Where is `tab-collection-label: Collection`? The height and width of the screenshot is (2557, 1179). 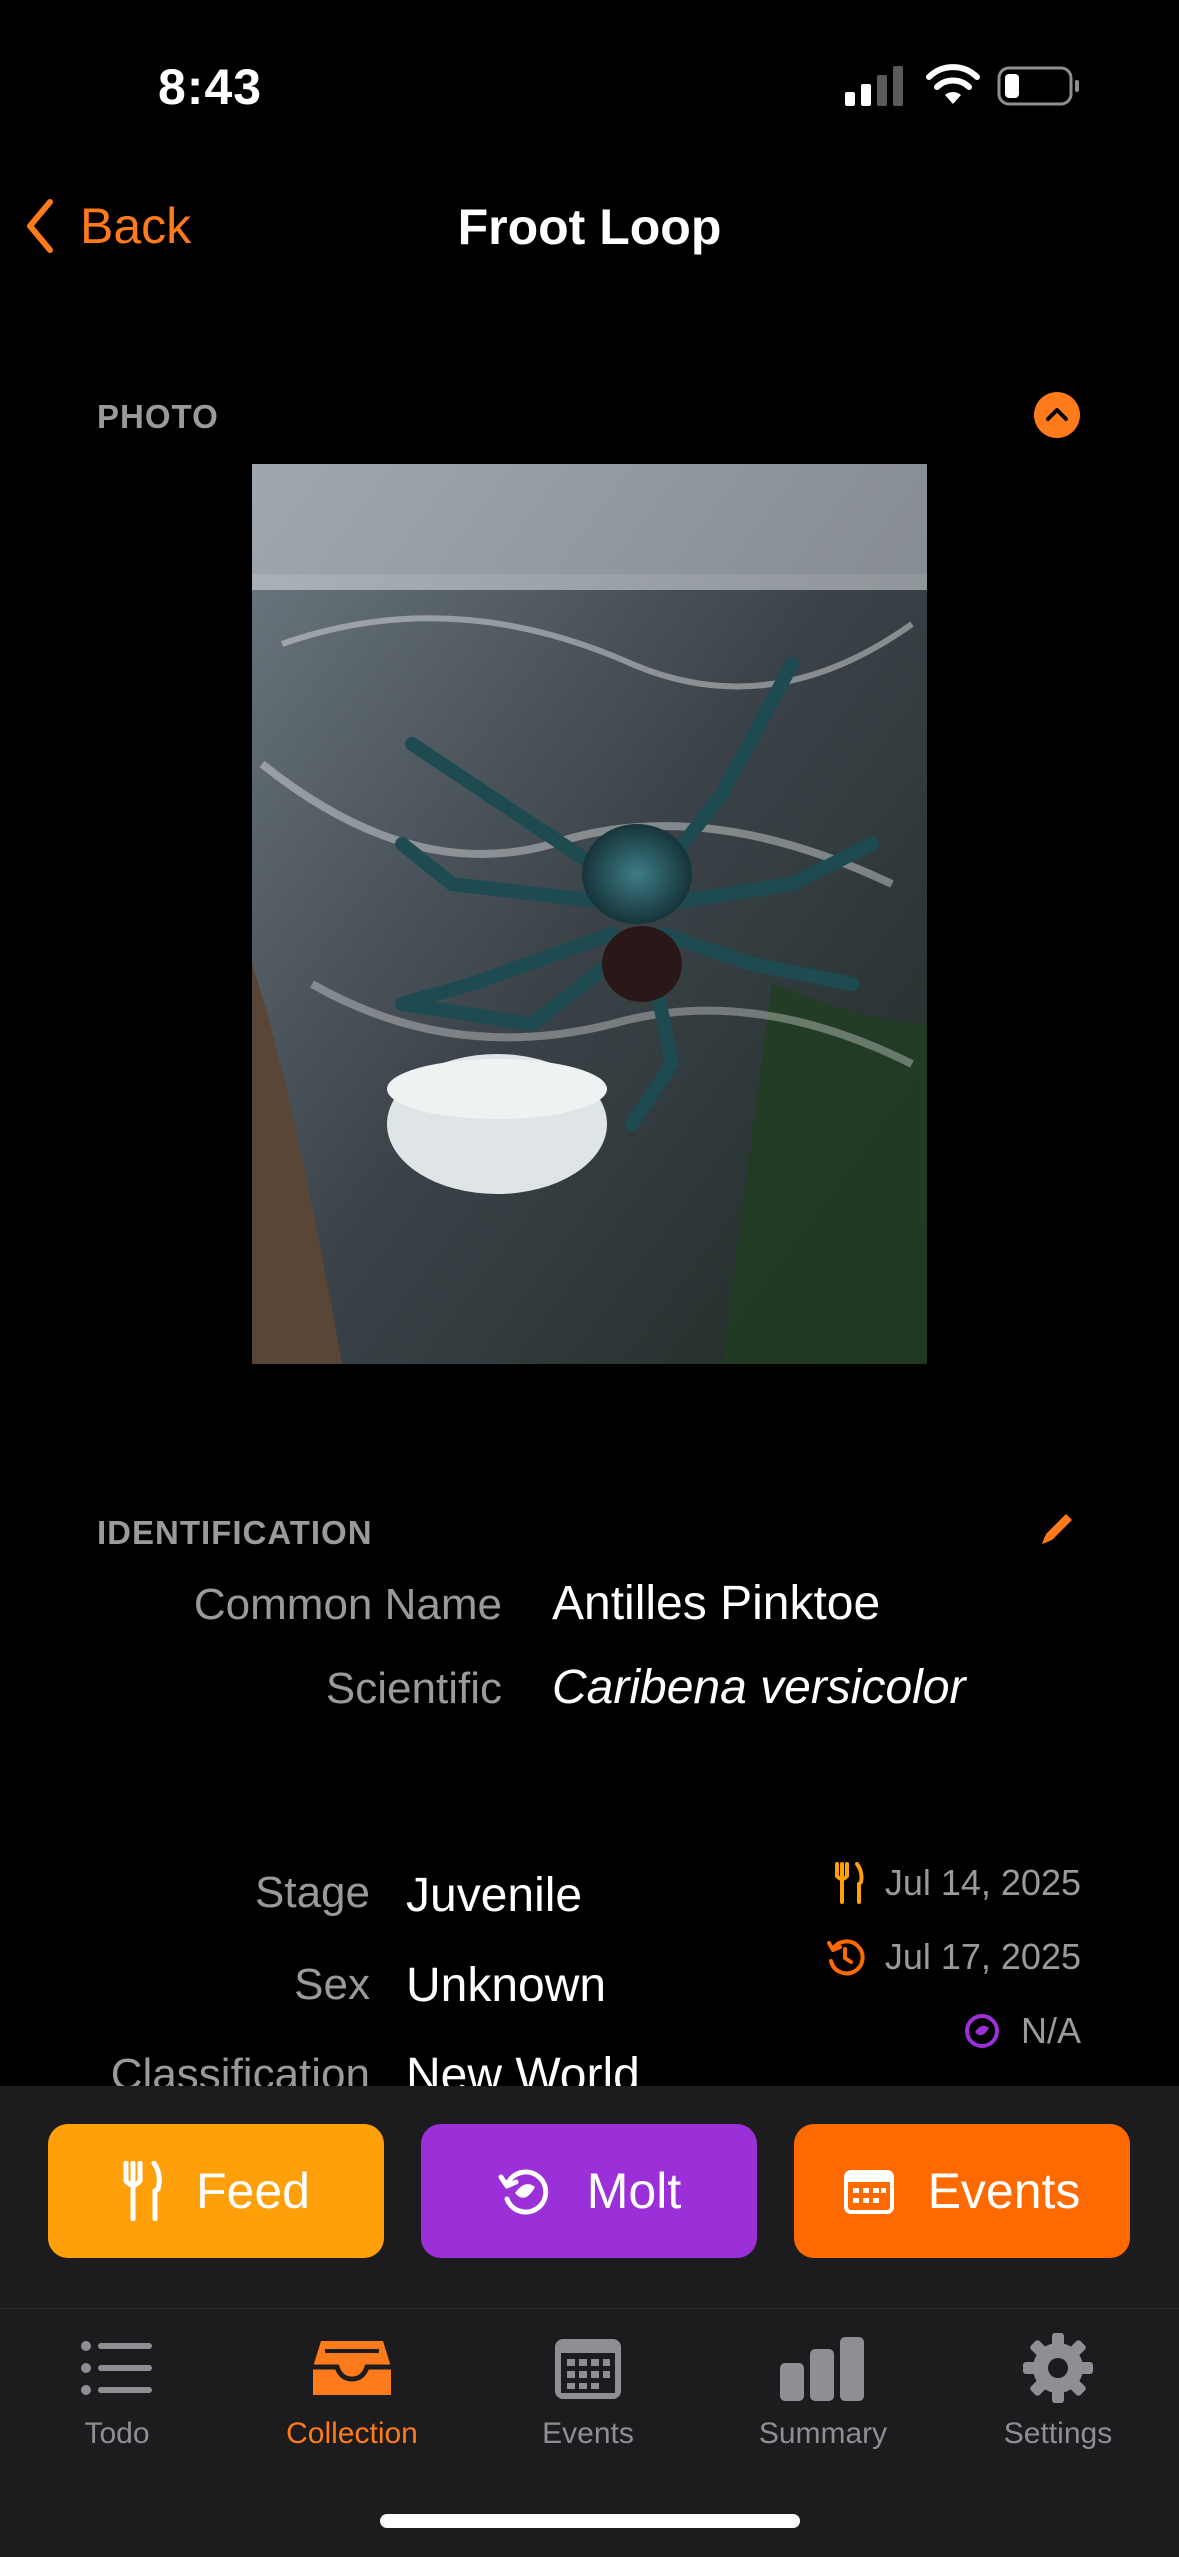 tab-collection-label: Collection is located at coordinates (352, 2433).